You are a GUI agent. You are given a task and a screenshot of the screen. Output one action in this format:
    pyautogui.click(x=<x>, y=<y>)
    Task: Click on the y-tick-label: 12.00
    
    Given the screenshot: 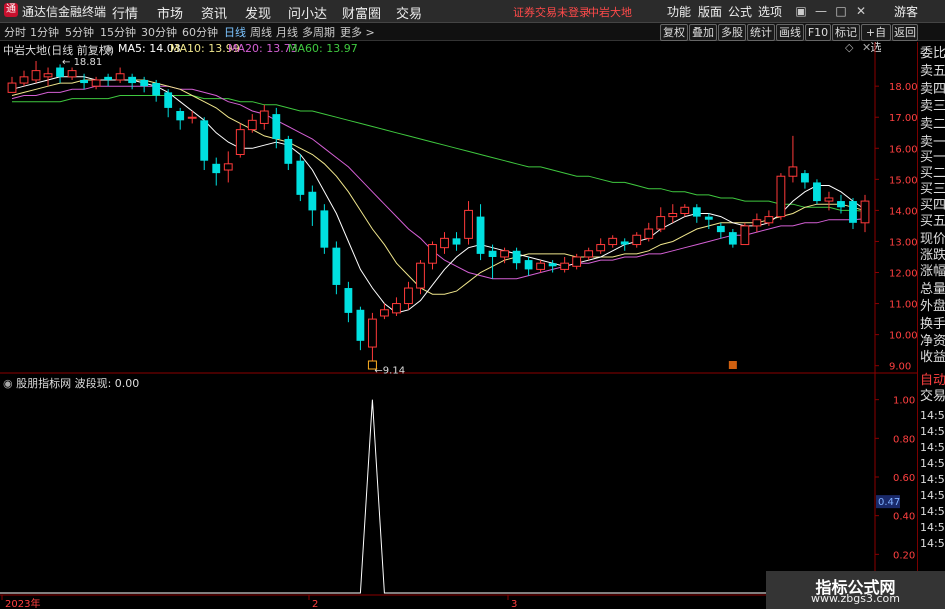 What is the action you would take?
    pyautogui.click(x=903, y=274)
    